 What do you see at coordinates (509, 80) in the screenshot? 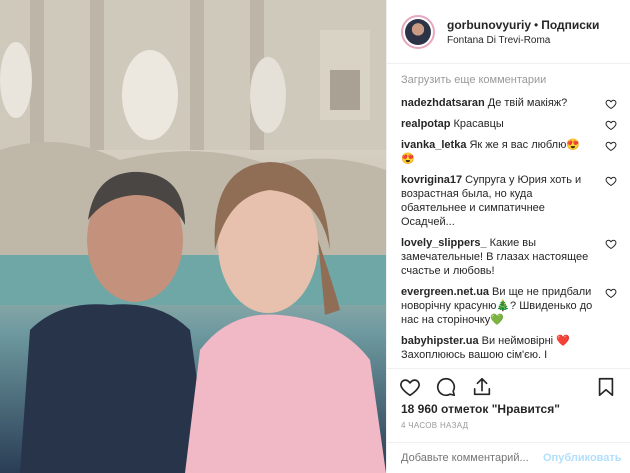
I see `load-more-comments-button: Загрузить еще комментарии` at bounding box center [509, 80].